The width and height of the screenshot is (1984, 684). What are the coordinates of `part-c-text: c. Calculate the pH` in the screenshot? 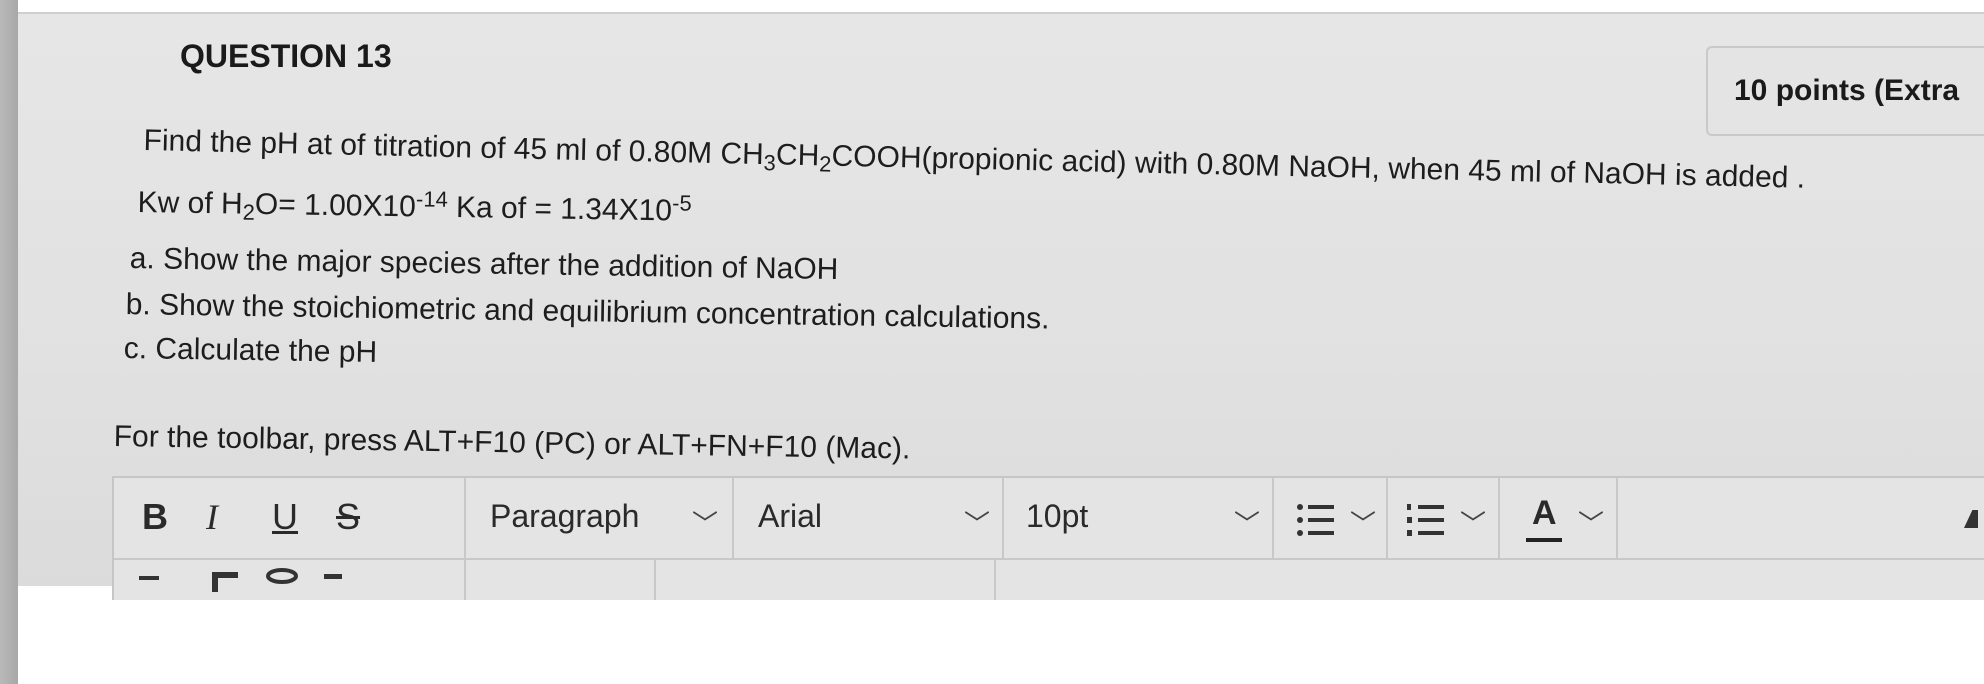 It's located at (250, 350).